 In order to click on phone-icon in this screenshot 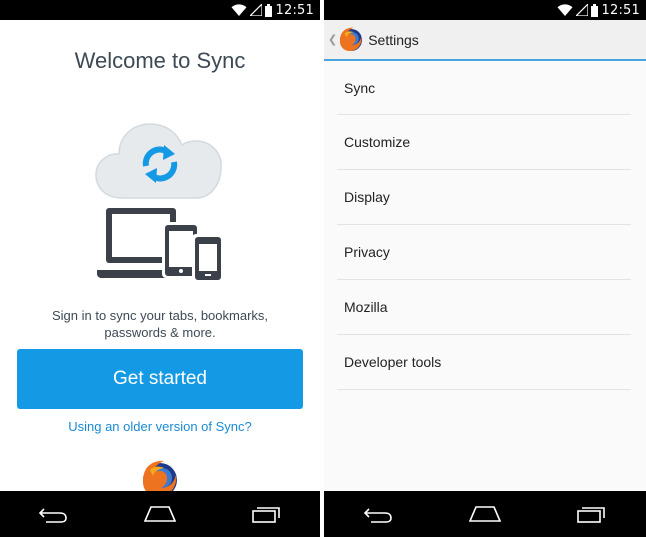, I will do `click(208, 258)`.